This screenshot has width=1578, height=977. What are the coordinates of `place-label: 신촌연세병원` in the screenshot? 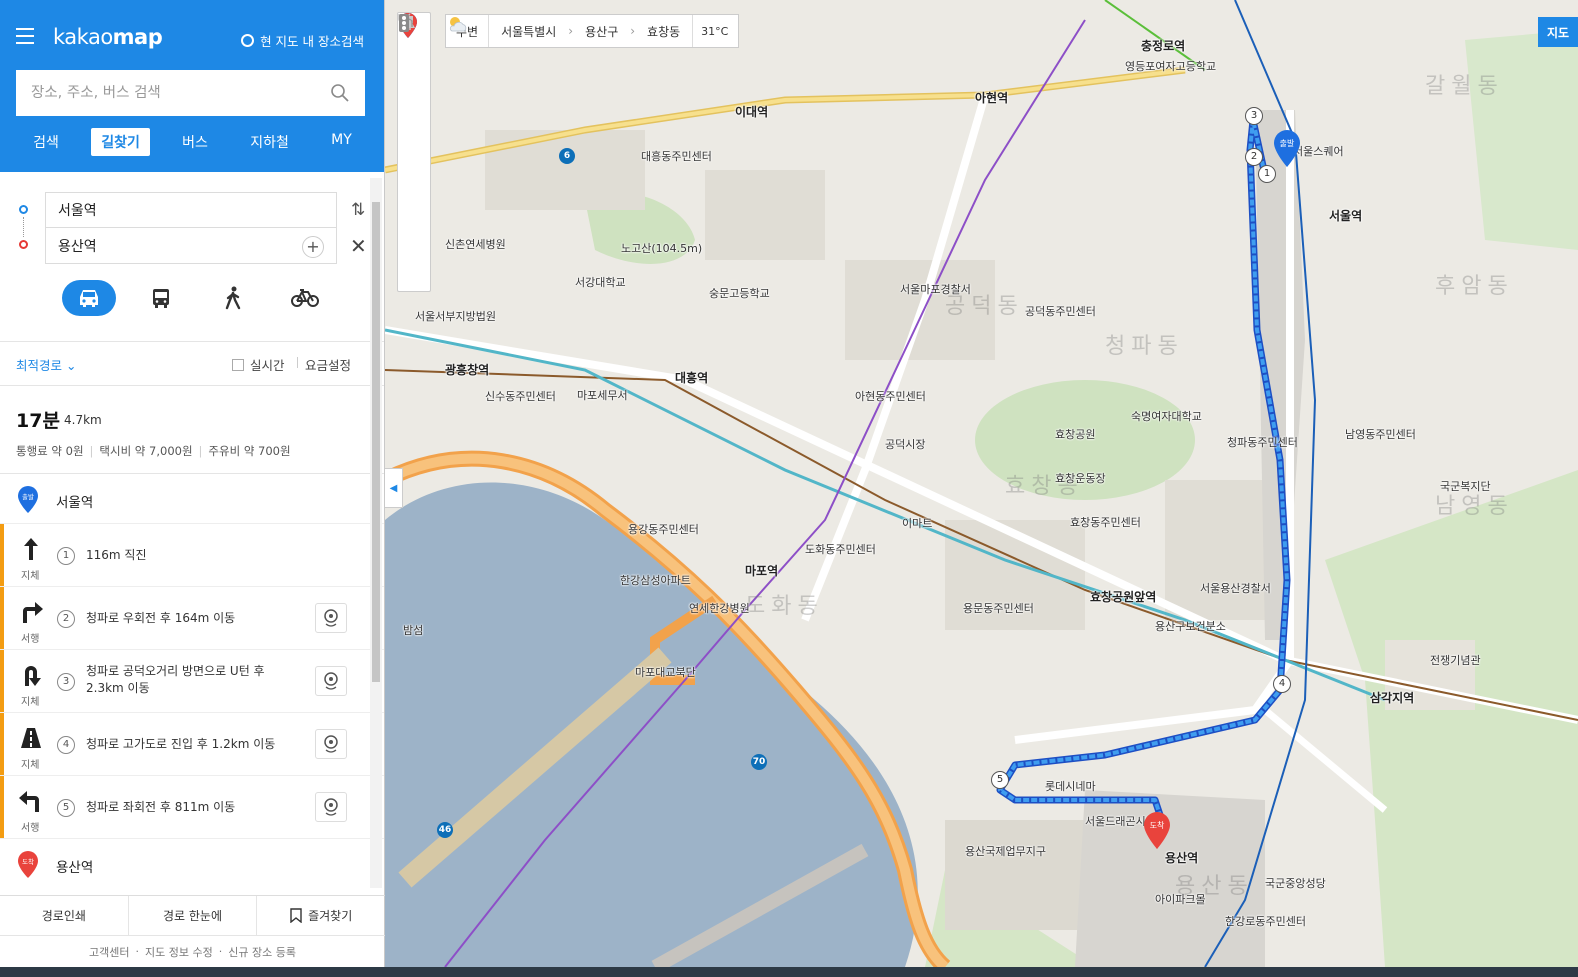 It's located at (475, 244).